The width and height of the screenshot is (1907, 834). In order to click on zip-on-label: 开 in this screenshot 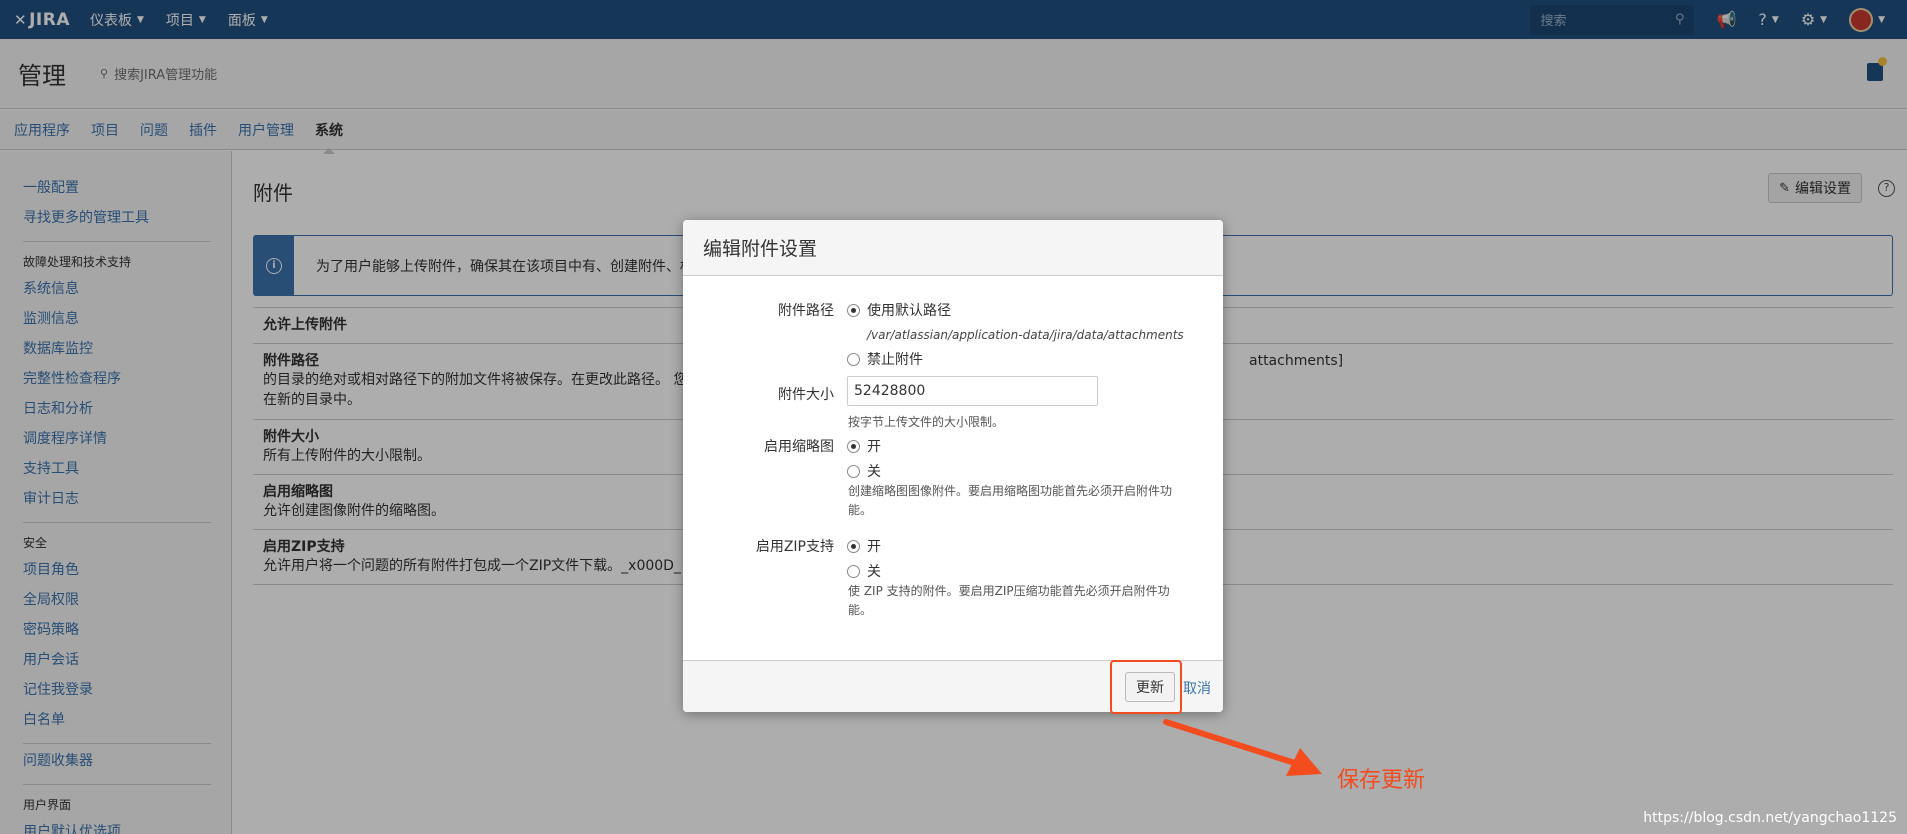, I will do `click(874, 547)`.